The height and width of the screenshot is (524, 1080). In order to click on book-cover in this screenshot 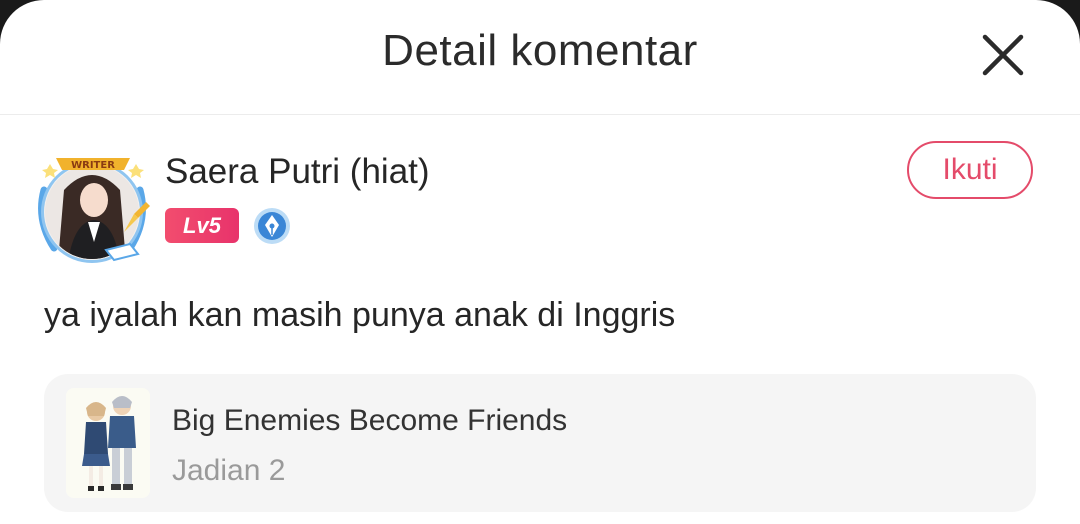, I will do `click(108, 443)`.